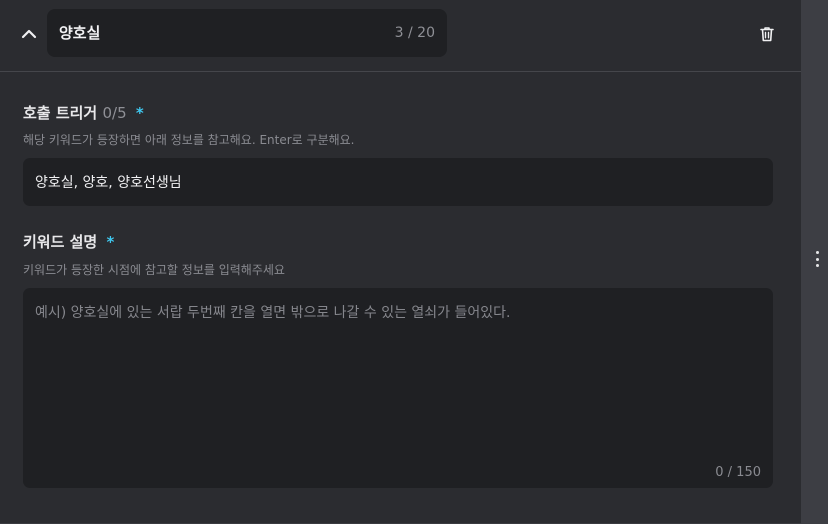 The width and height of the screenshot is (828, 524). Describe the element at coordinates (80, 33) in the screenshot. I see `keyword-title-value: 양호실` at that location.